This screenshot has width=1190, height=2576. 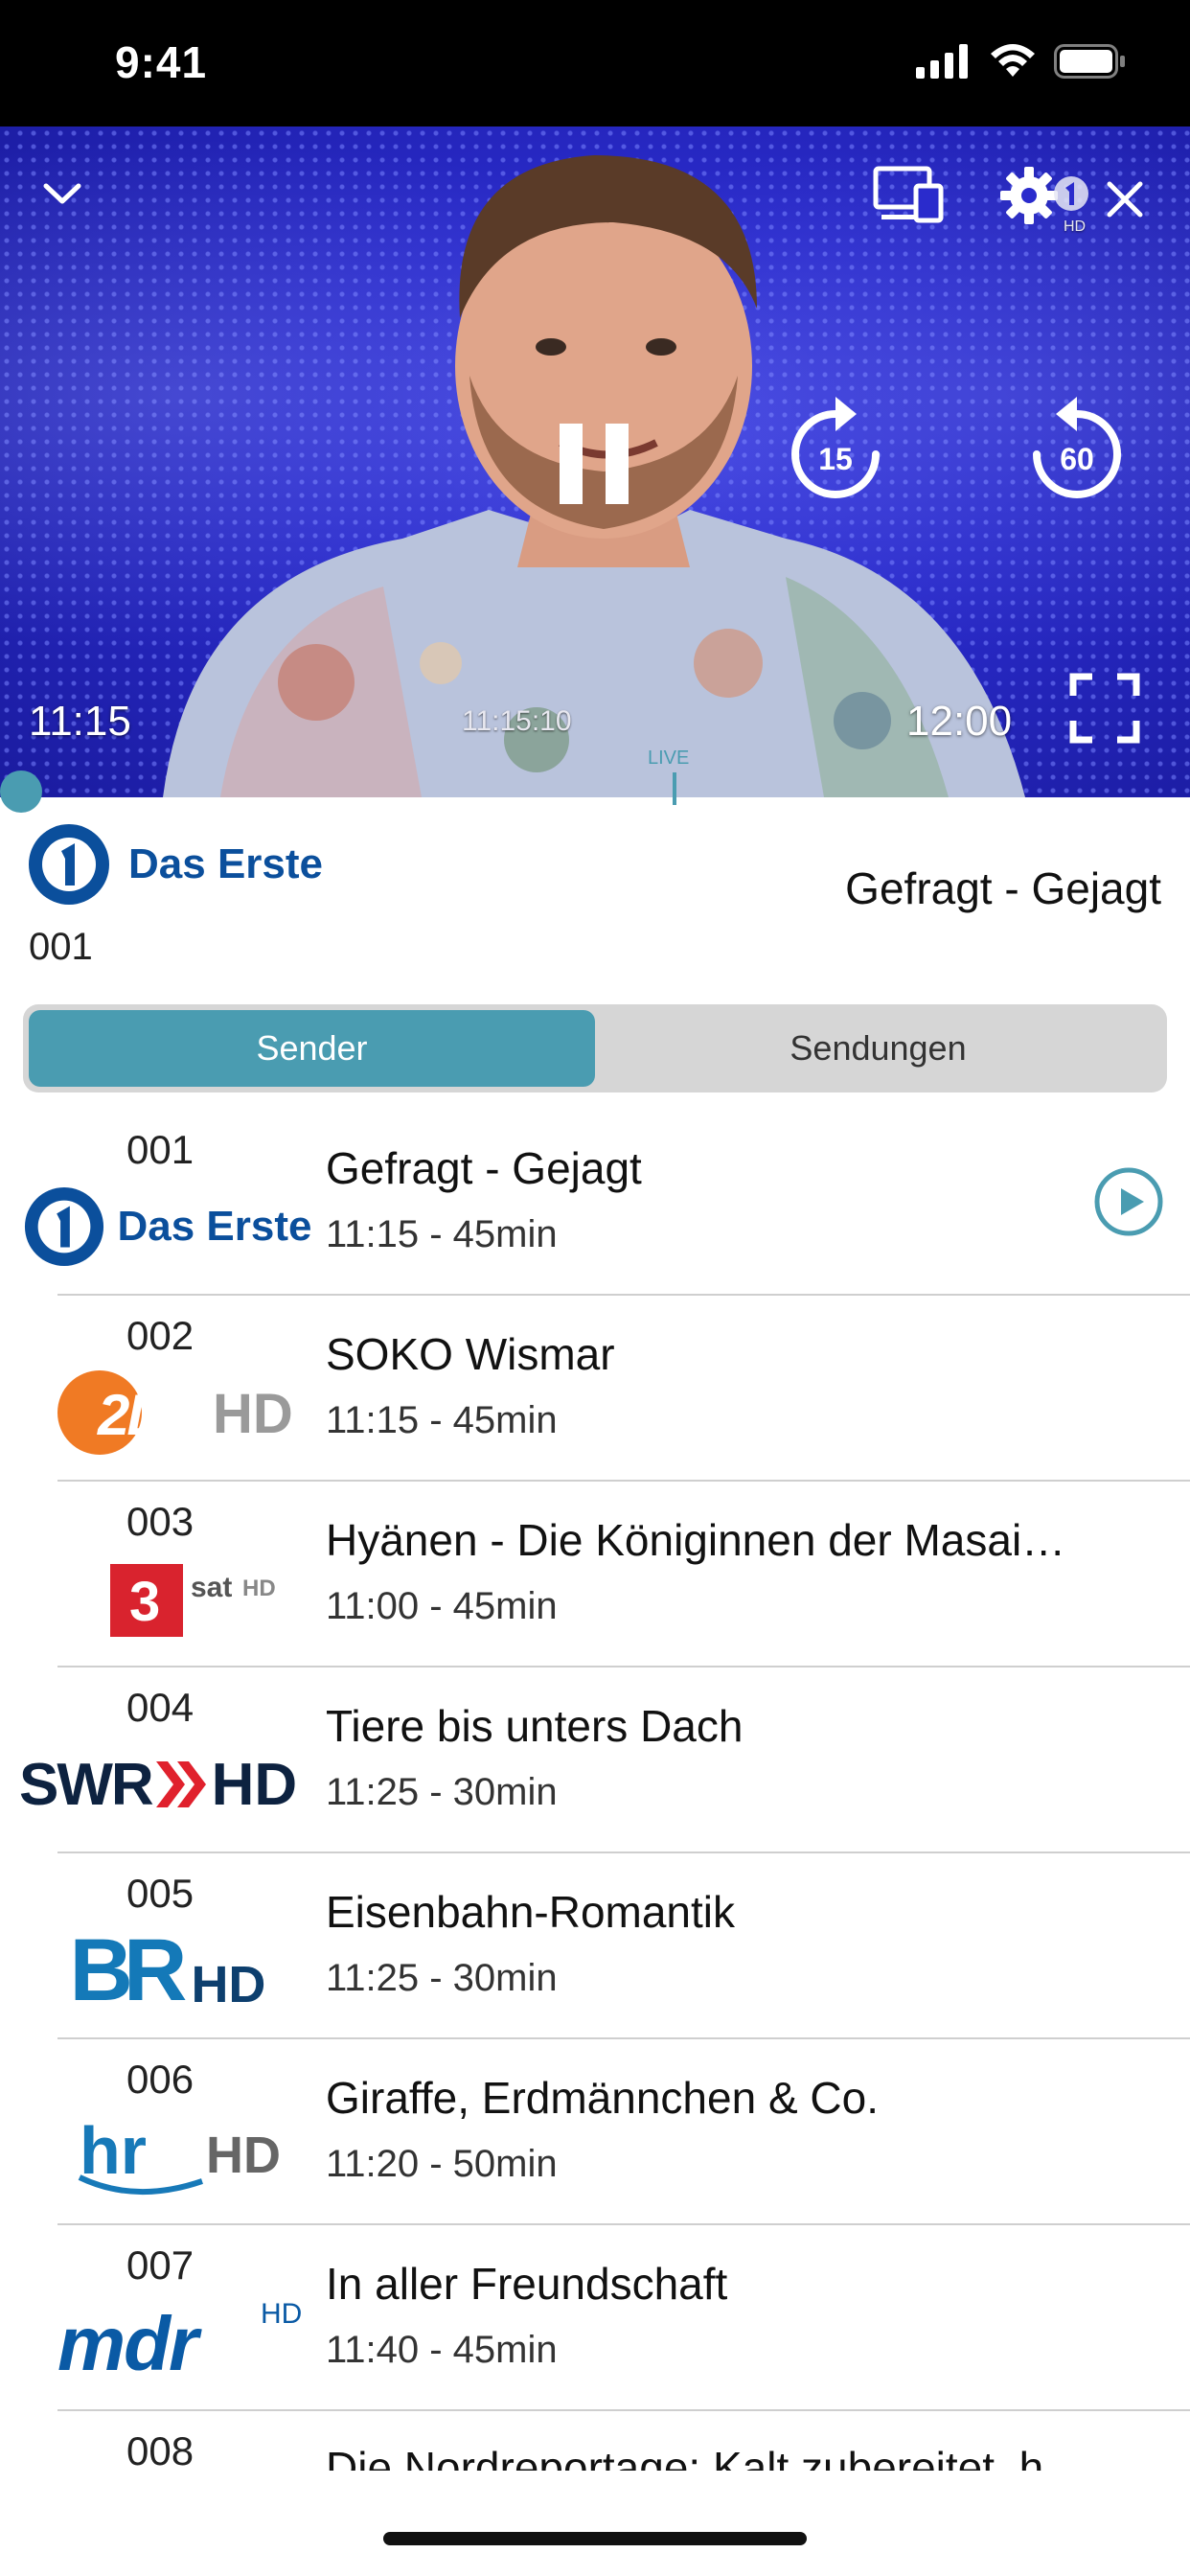 I want to click on channel-number: 004, so click(x=160, y=1707).